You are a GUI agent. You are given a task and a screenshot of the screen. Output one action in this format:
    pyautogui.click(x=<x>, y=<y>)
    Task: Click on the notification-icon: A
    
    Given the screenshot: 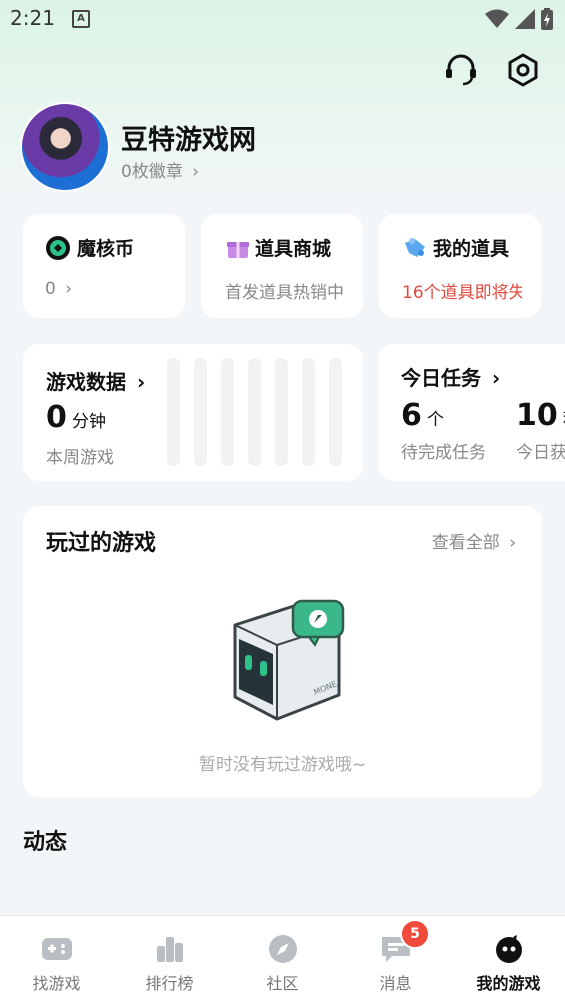 What is the action you would take?
    pyautogui.click(x=81, y=19)
    